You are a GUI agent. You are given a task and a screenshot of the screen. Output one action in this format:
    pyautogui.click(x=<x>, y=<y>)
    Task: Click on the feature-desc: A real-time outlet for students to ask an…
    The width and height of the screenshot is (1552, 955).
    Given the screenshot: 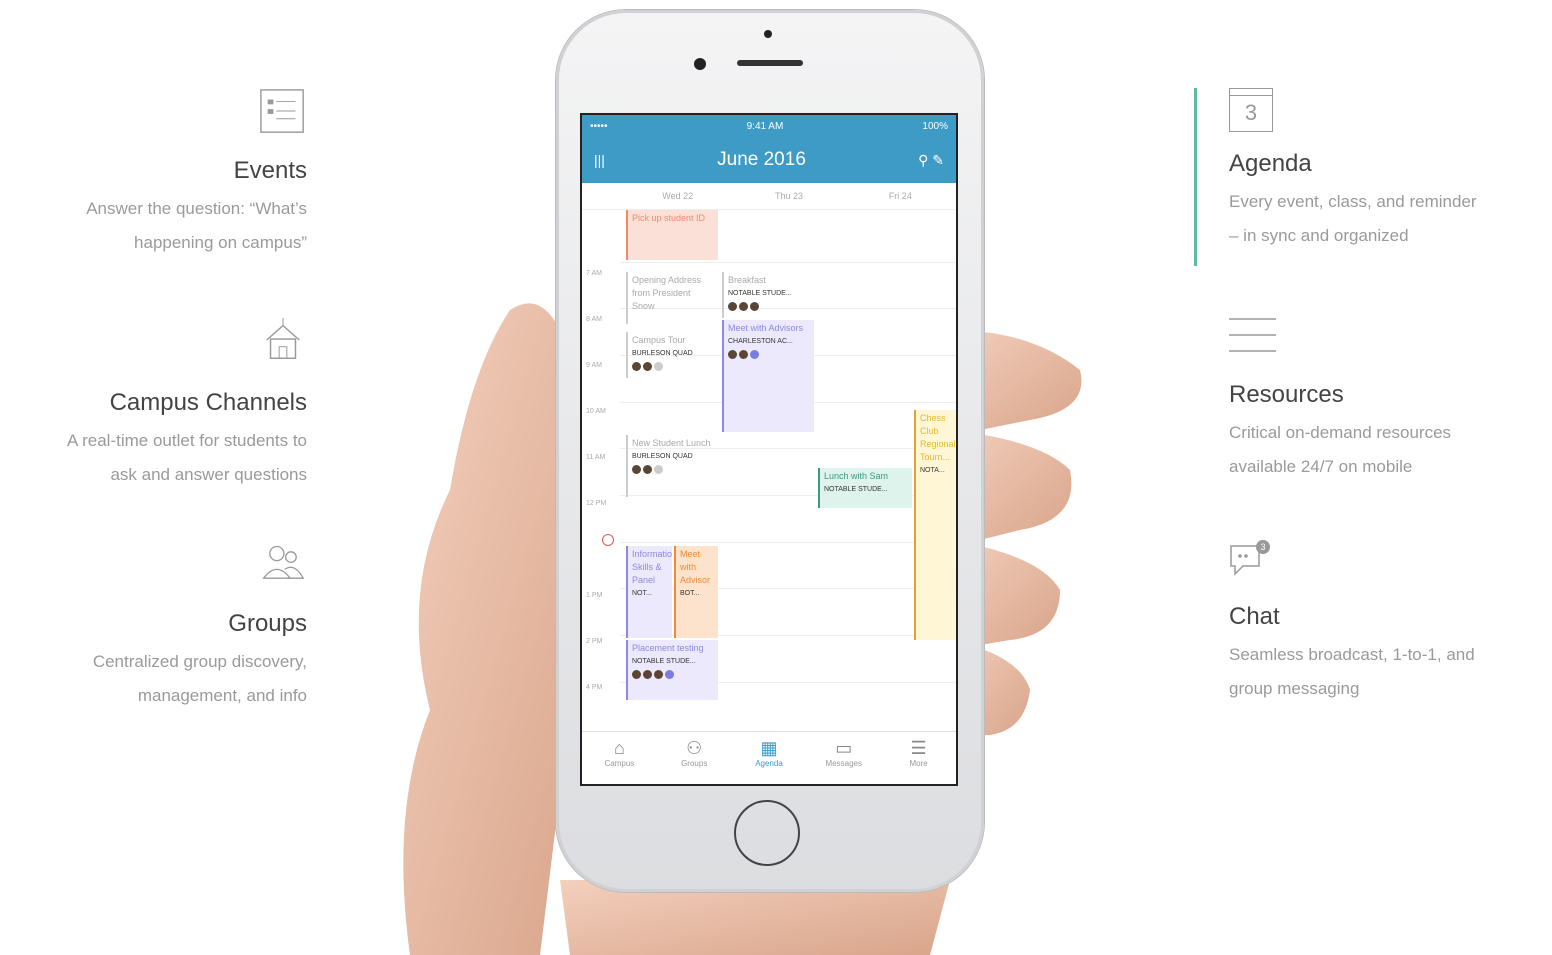 What is the action you would take?
    pyautogui.click(x=186, y=457)
    